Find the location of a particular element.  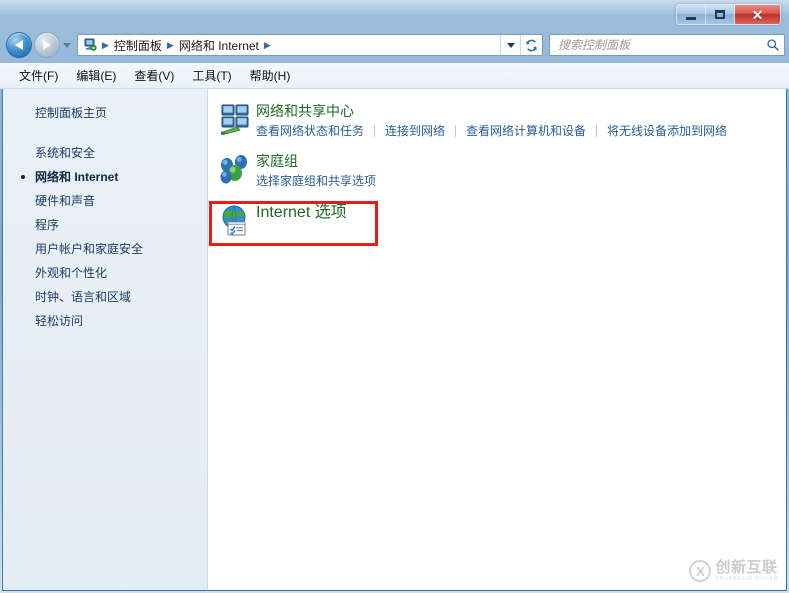

search-icon is located at coordinates (773, 45).